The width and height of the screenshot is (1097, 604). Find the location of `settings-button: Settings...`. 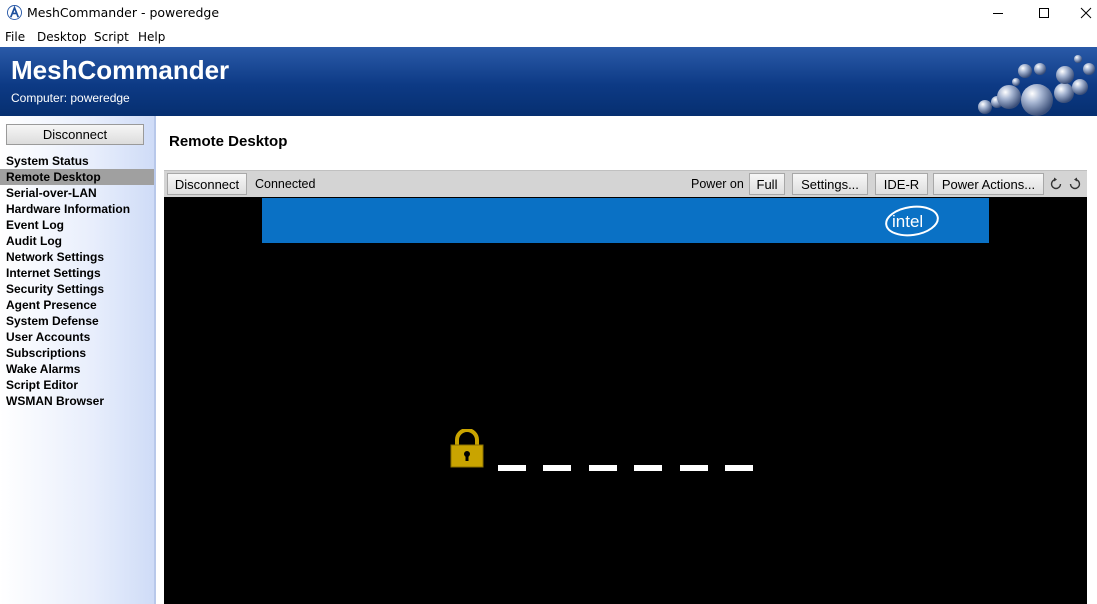

settings-button: Settings... is located at coordinates (830, 184).